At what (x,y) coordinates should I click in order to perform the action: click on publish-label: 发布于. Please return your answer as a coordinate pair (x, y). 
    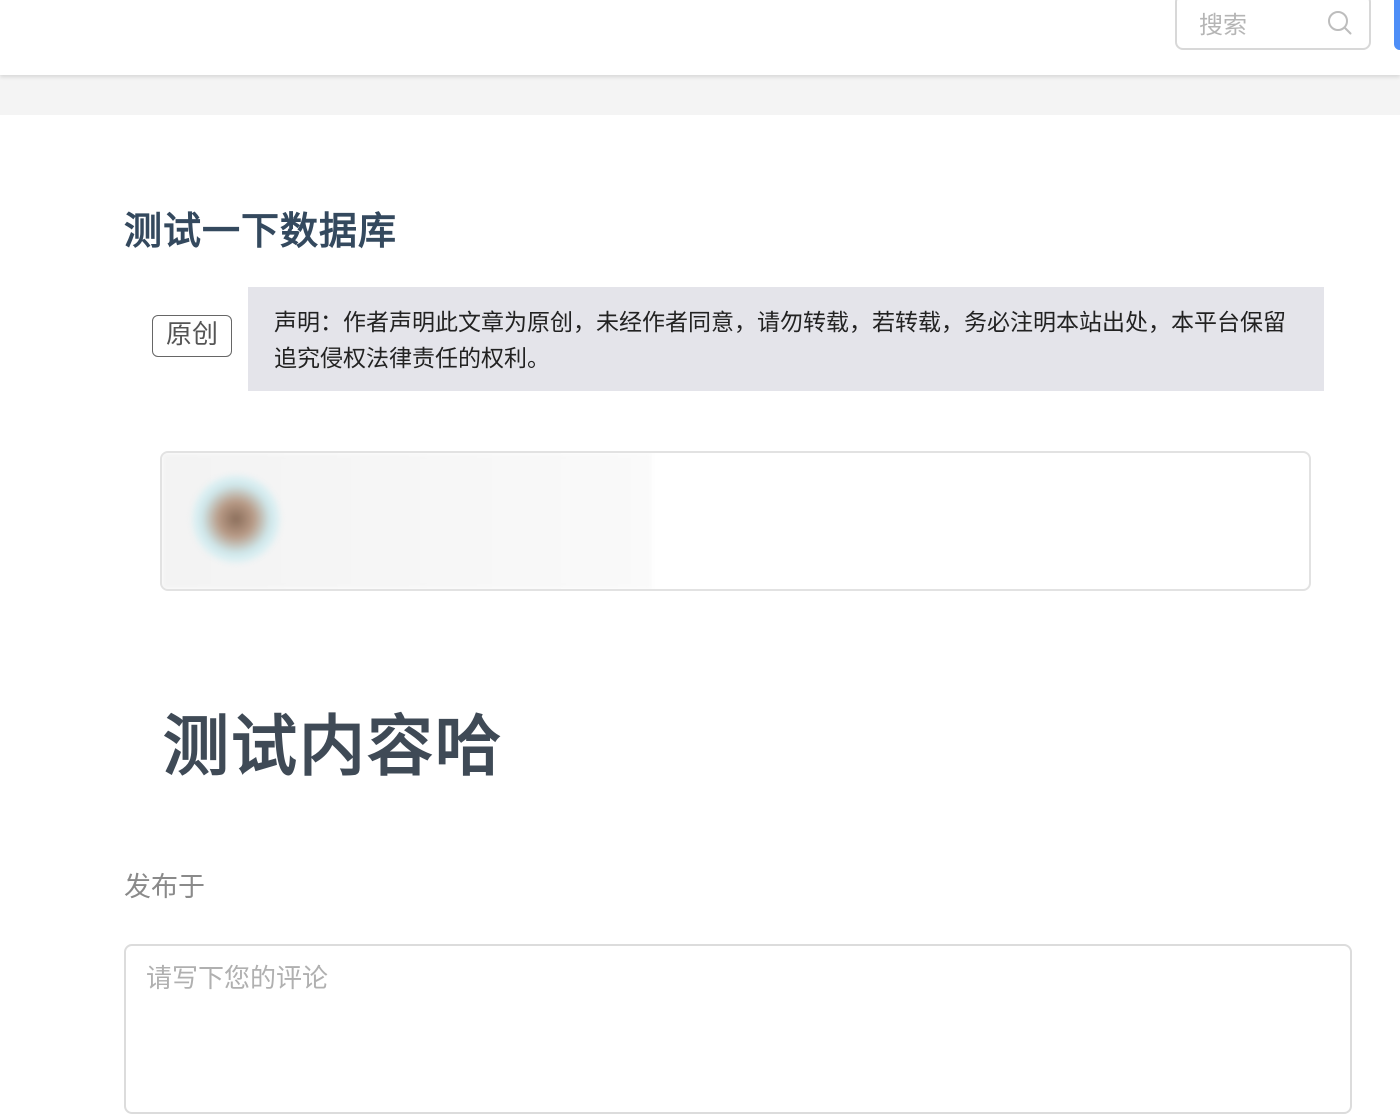
    Looking at the image, I should click on (164, 887).